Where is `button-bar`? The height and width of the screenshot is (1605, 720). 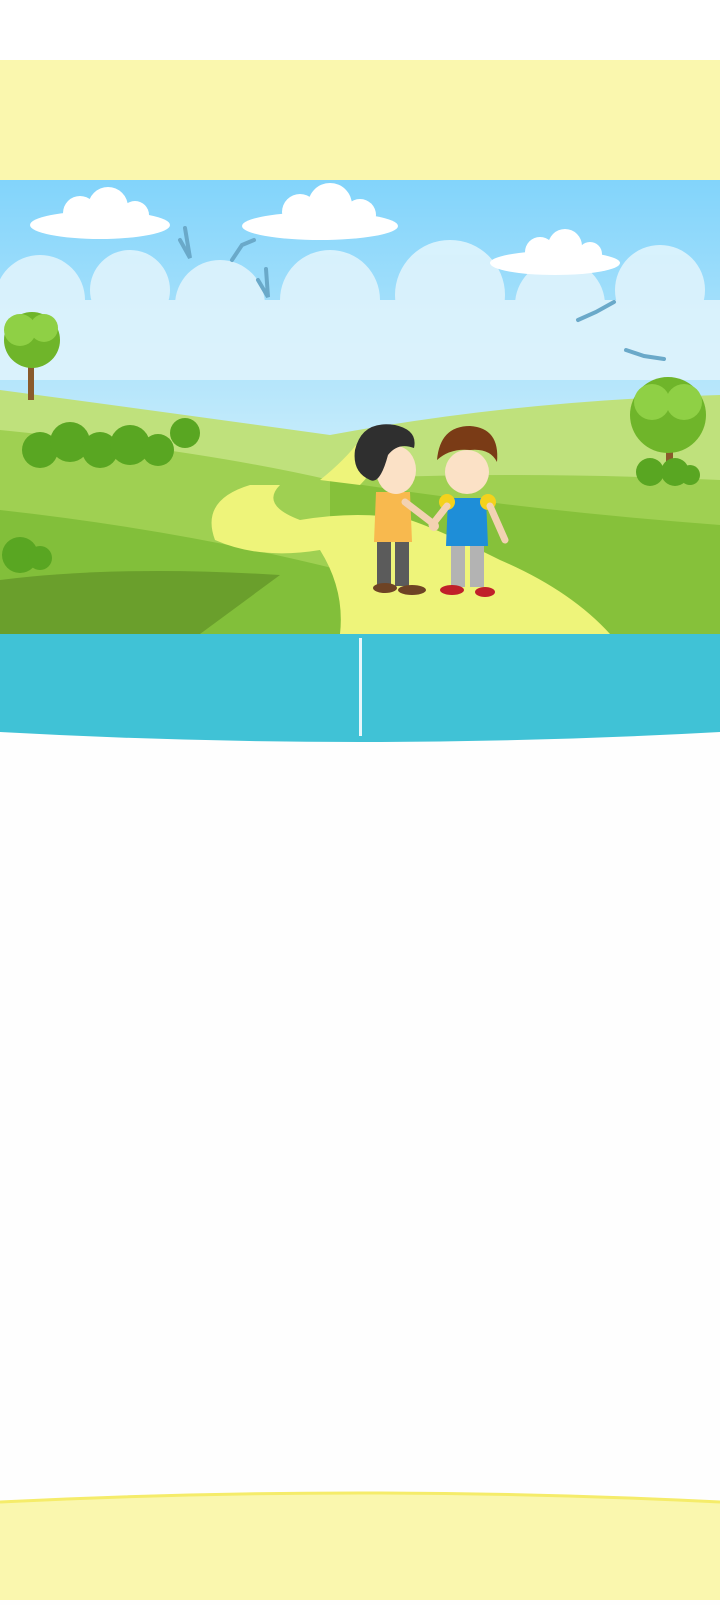
button-bar is located at coordinates (360, 690).